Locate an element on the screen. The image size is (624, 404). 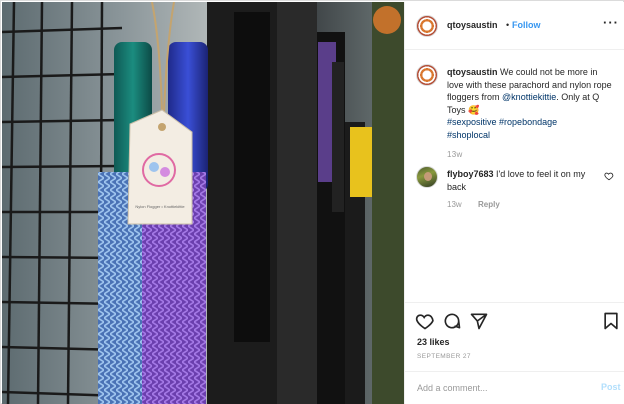
caption-timestamp: 13w is located at coordinates (455, 154).